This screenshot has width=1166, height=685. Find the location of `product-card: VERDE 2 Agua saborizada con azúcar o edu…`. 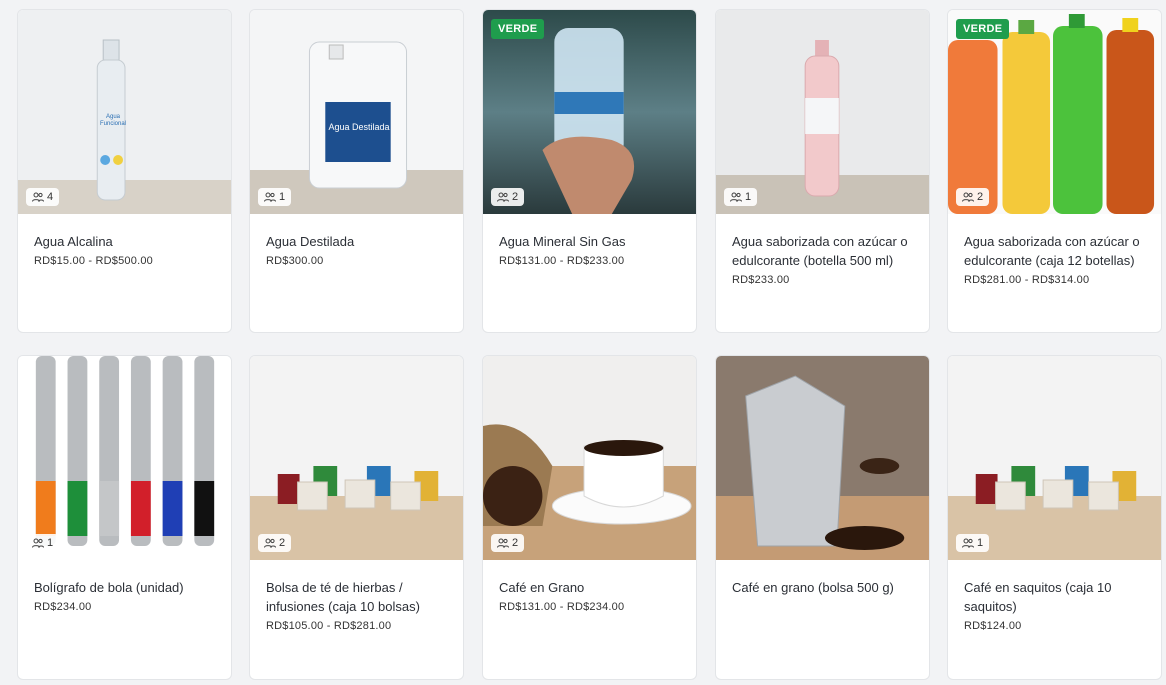

product-card: VERDE 2 Agua saborizada con azúcar o edu… is located at coordinates (1054, 171).